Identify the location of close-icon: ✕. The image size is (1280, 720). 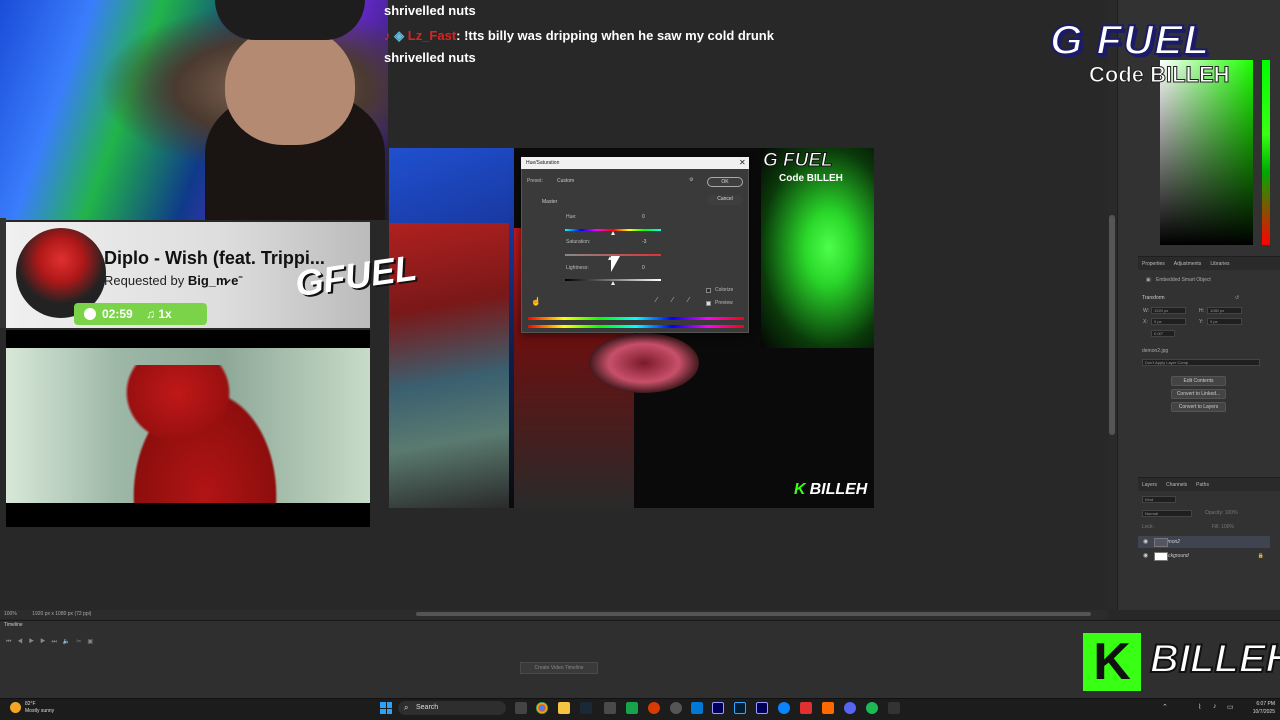
(742, 163).